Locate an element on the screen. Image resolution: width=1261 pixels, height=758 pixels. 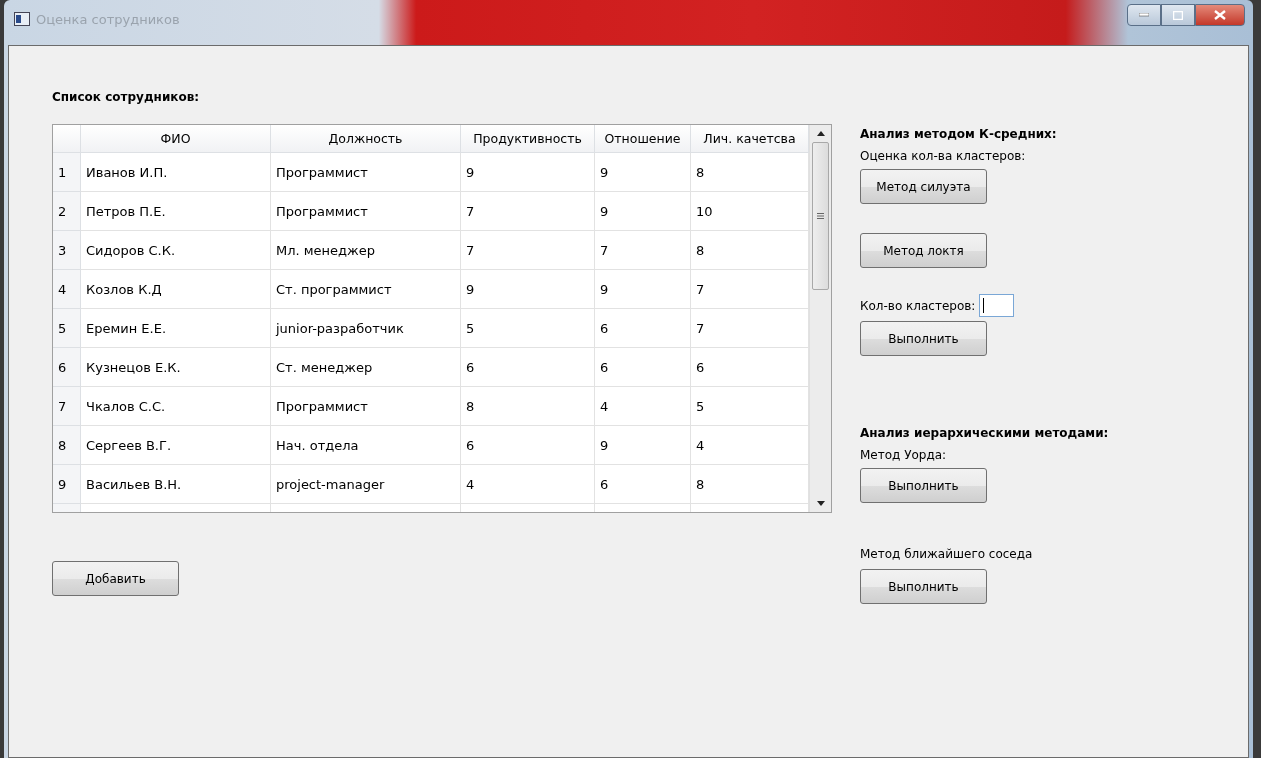
table-cell: Еремин Е.Е. is located at coordinates (176, 328).